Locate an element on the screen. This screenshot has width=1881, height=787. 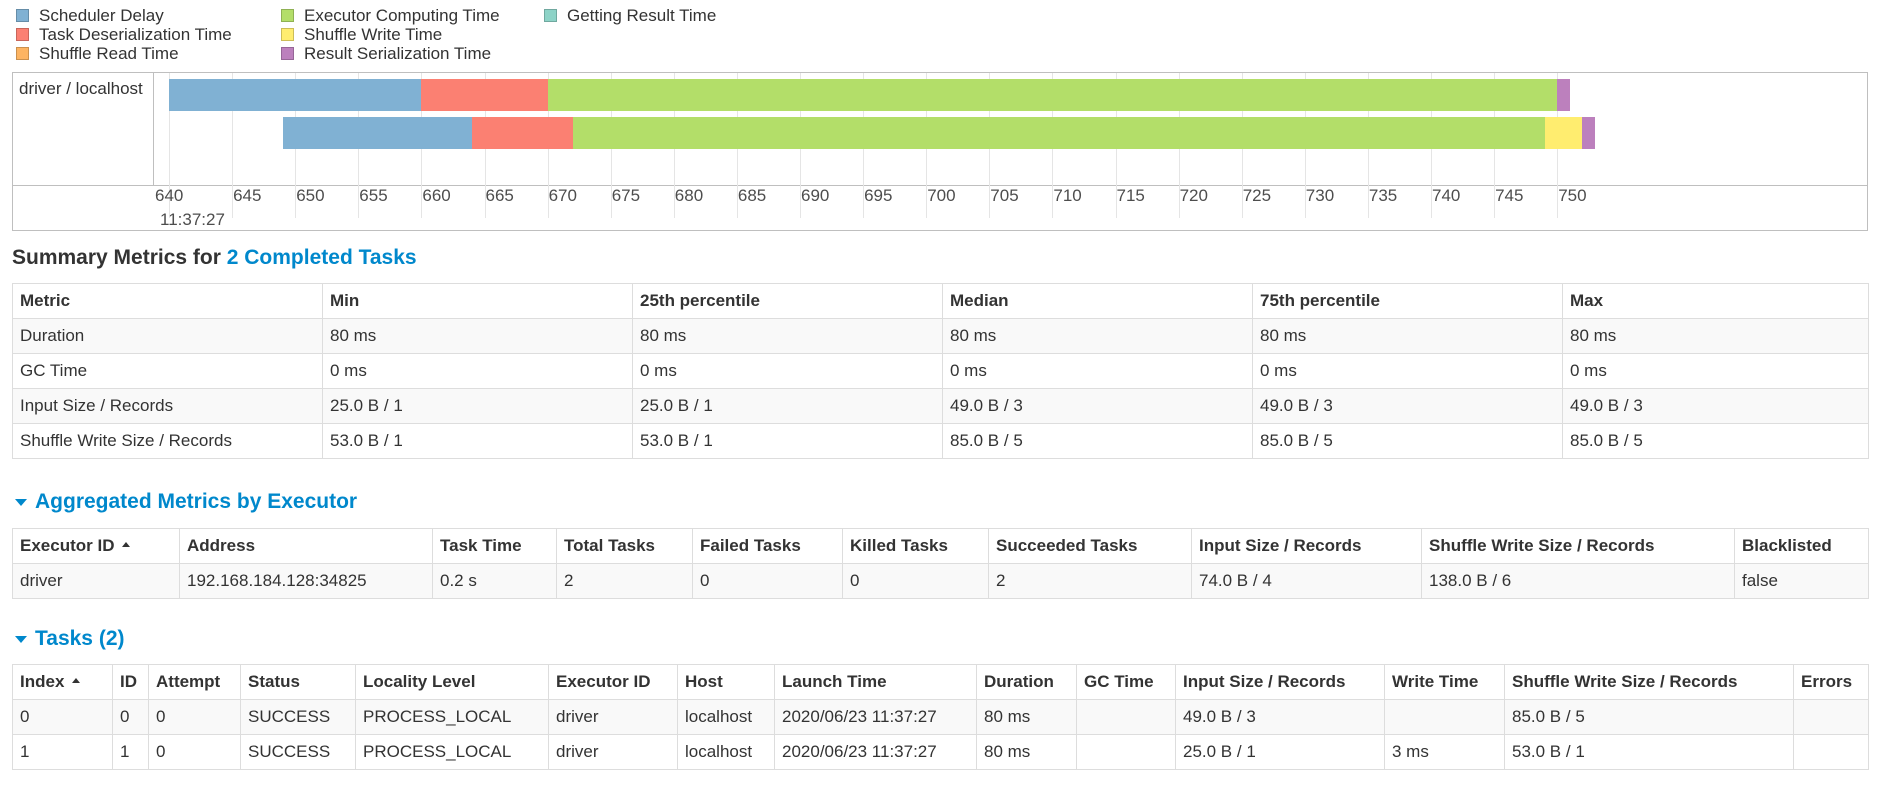
legend-scheduler-delay: Scheduler Delay is located at coordinates (124, 15).